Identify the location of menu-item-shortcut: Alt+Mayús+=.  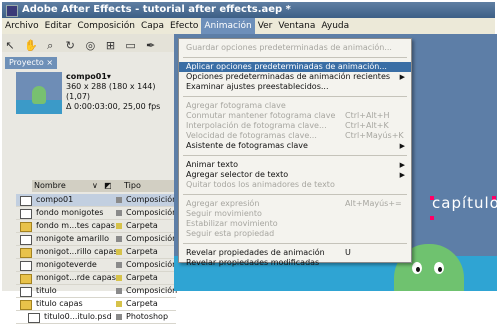
(373, 203).